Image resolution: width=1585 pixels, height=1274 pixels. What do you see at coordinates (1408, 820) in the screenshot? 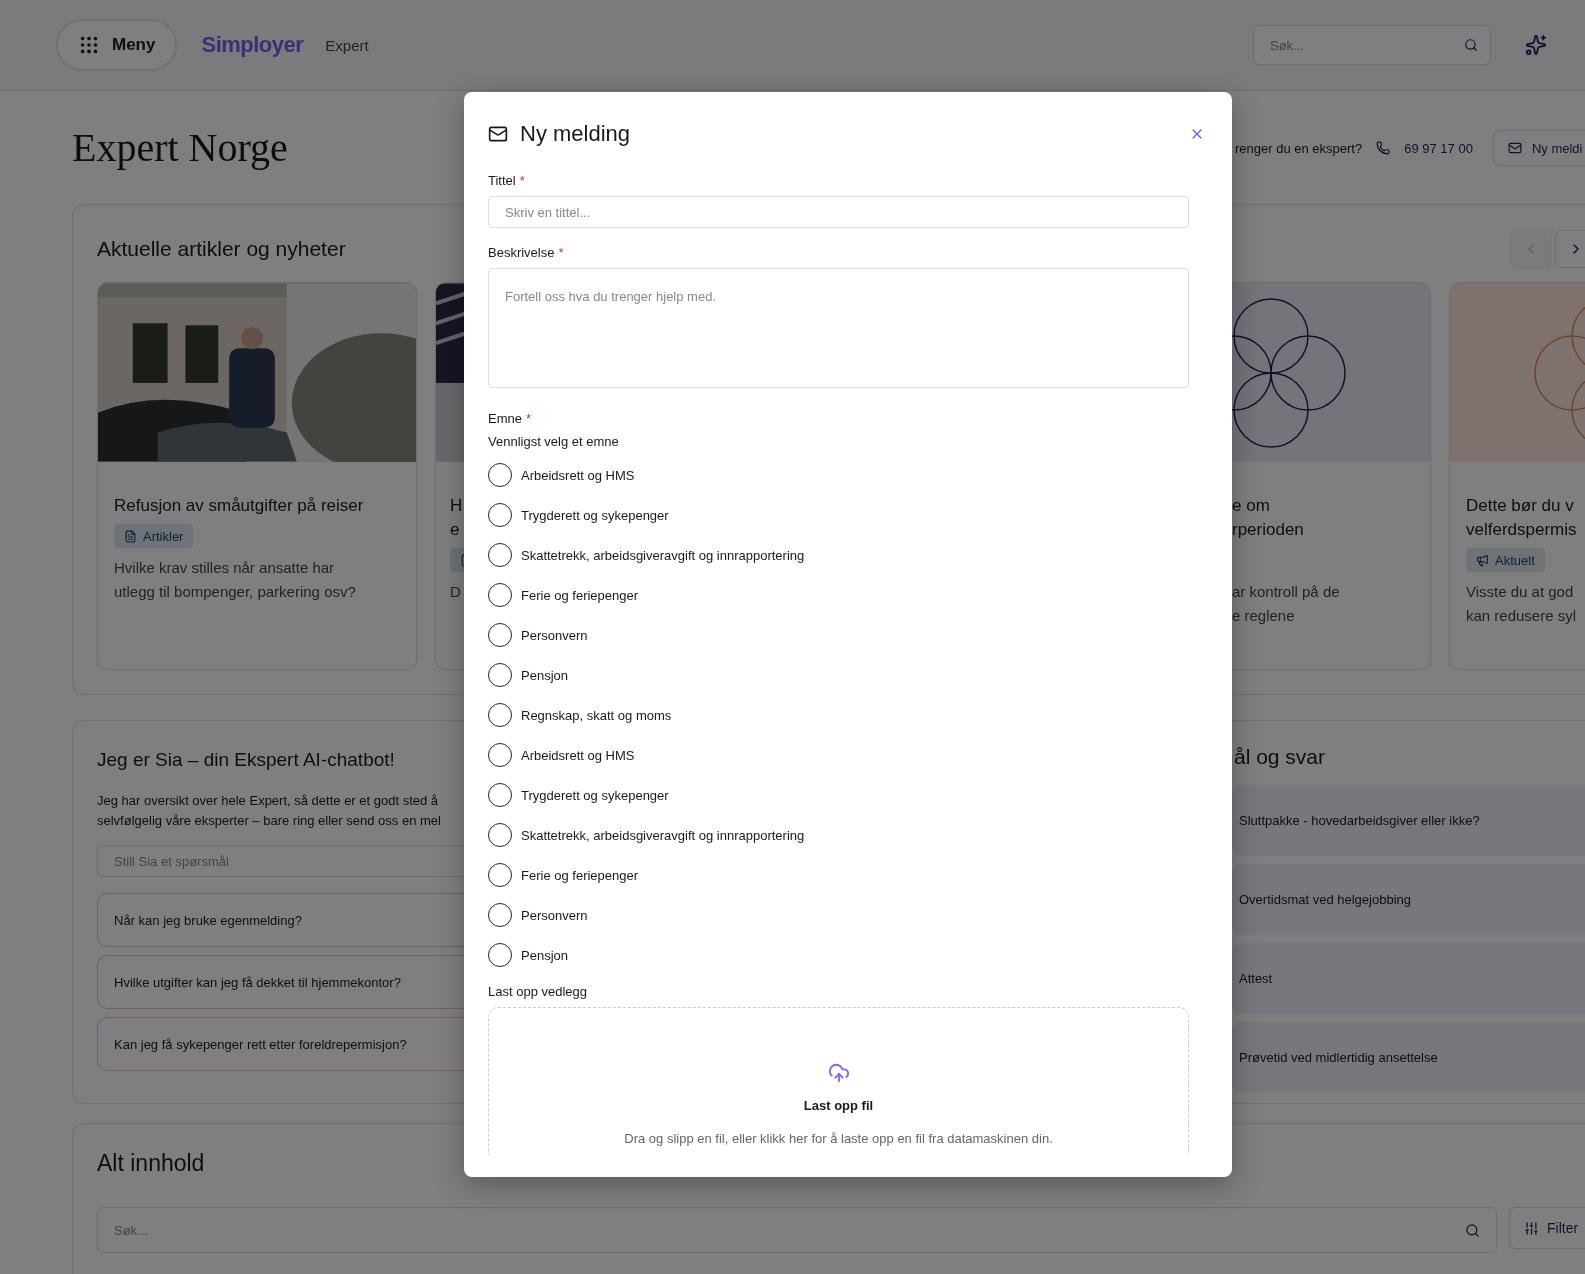
I see `faq-item: Sluttpakke - hovedarbeidsgiver eller ikke?` at bounding box center [1408, 820].